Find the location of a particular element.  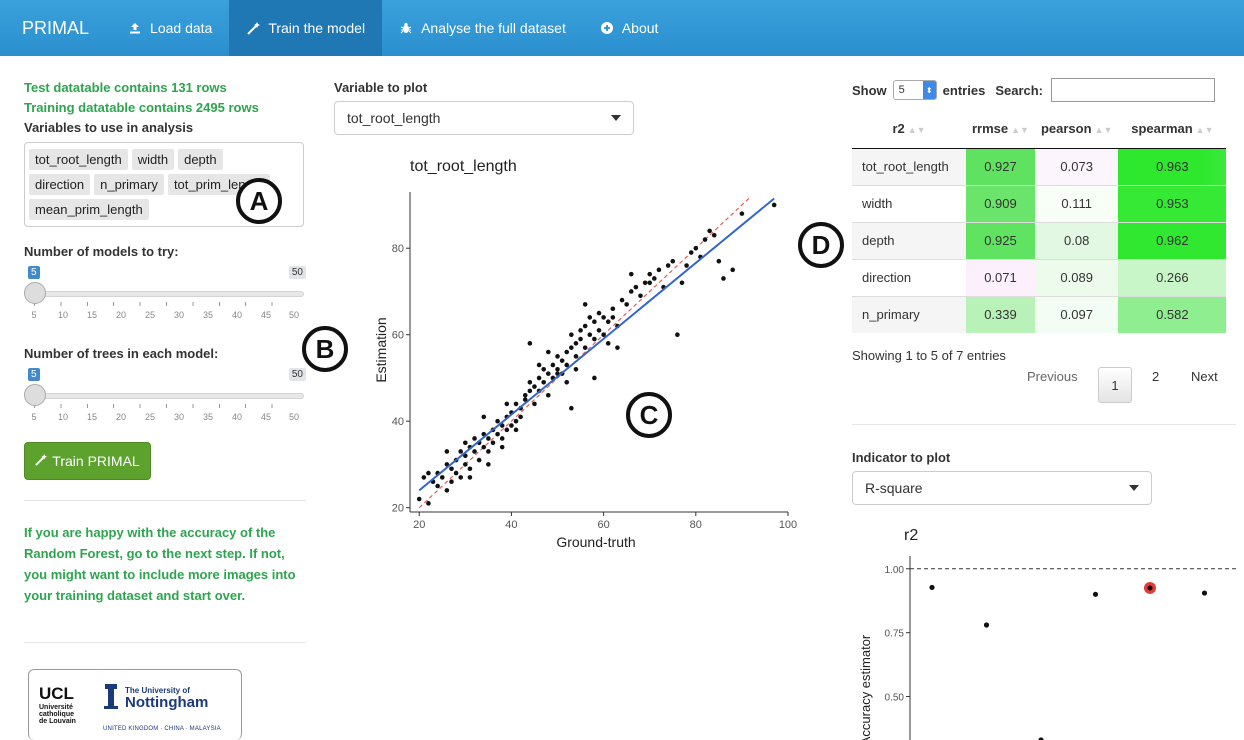

nav-train-model: Train the model is located at coordinates (306, 28).